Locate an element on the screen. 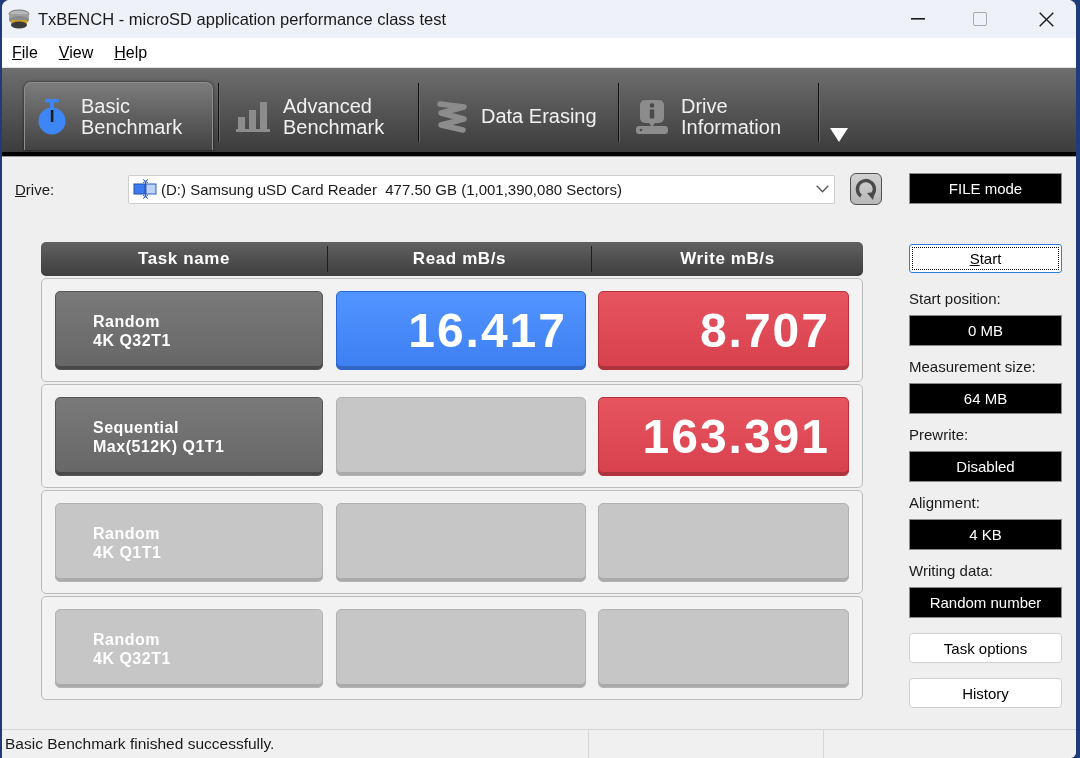 This screenshot has width=1080, height=758. refresh-icon is located at coordinates (866, 189).